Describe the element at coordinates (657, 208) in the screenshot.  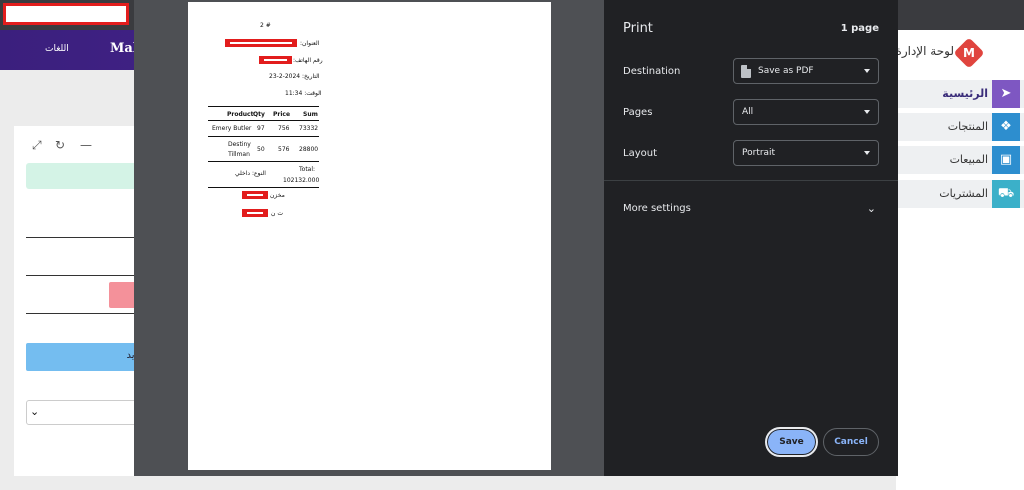
I see `more-settings-toggle: More settings` at that location.